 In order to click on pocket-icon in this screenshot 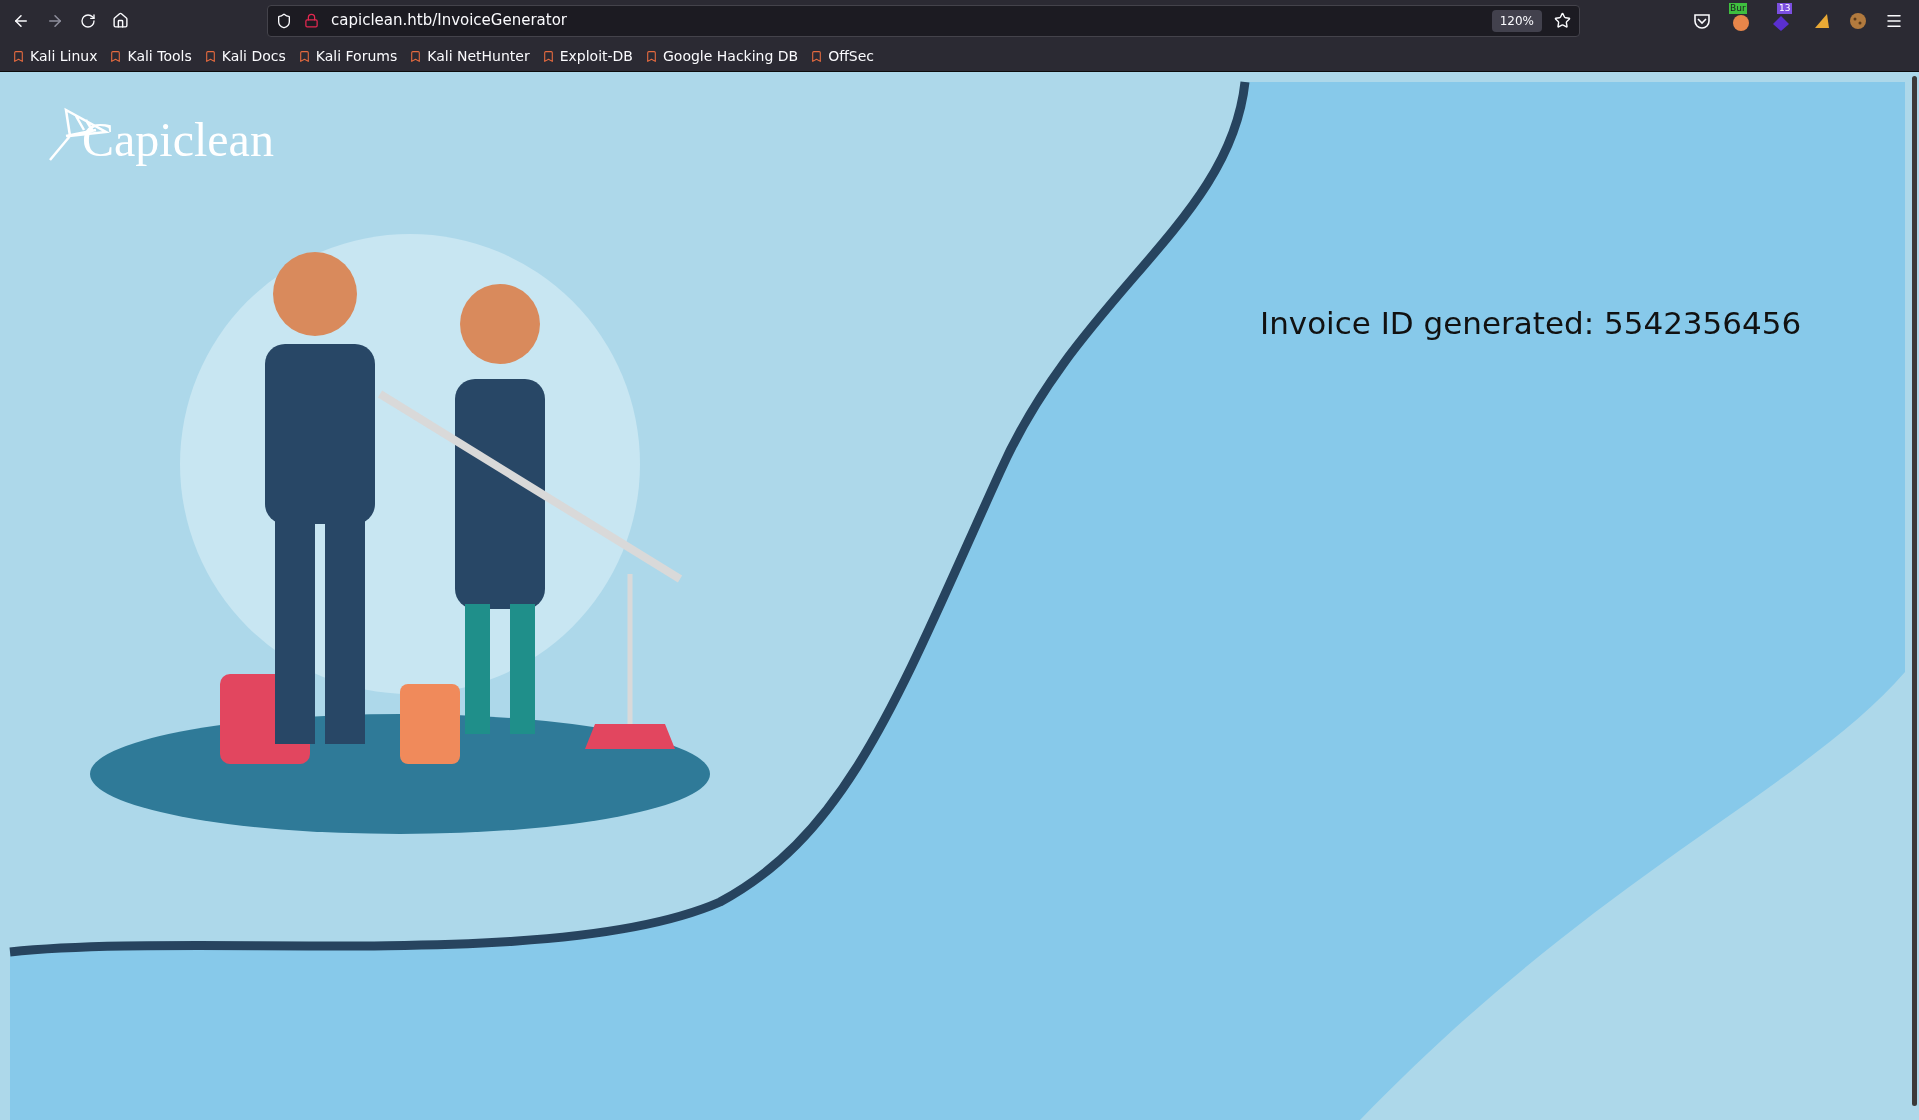, I will do `click(1702, 20)`.